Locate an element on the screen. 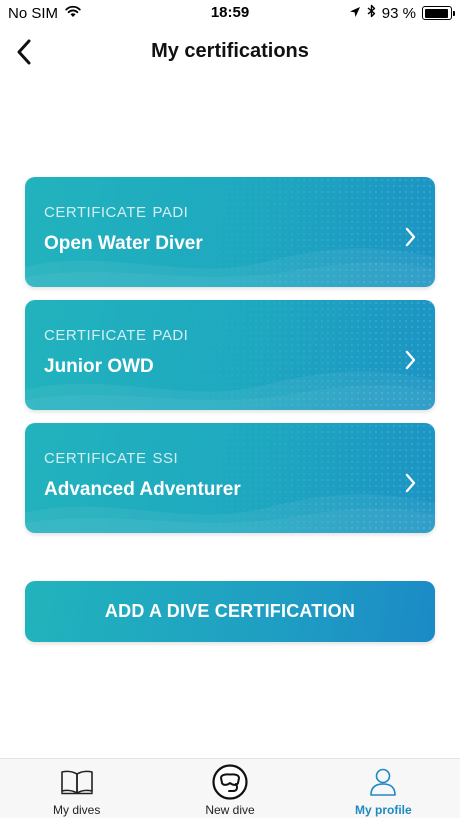  certification-card: CERTIFICATE PADI Open Water Diver is located at coordinates (230, 232).